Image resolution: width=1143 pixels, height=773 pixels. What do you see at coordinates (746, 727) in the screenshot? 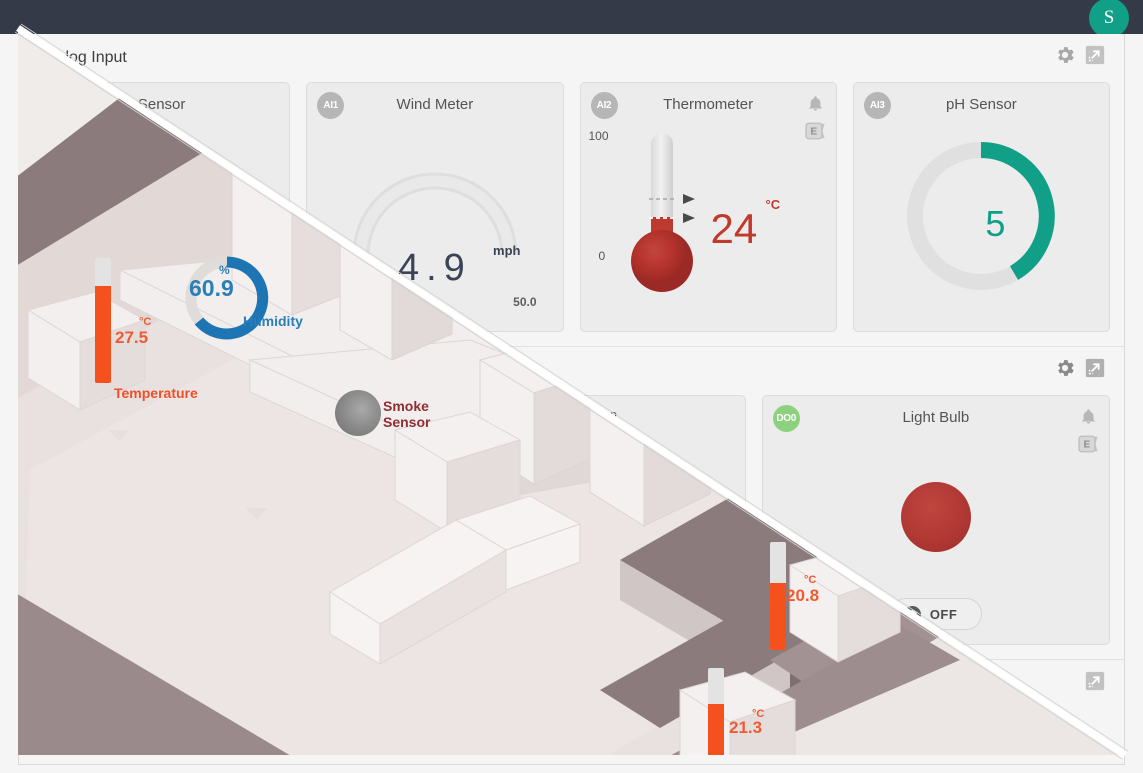
I see `temperature-value-3: 21.3` at bounding box center [746, 727].